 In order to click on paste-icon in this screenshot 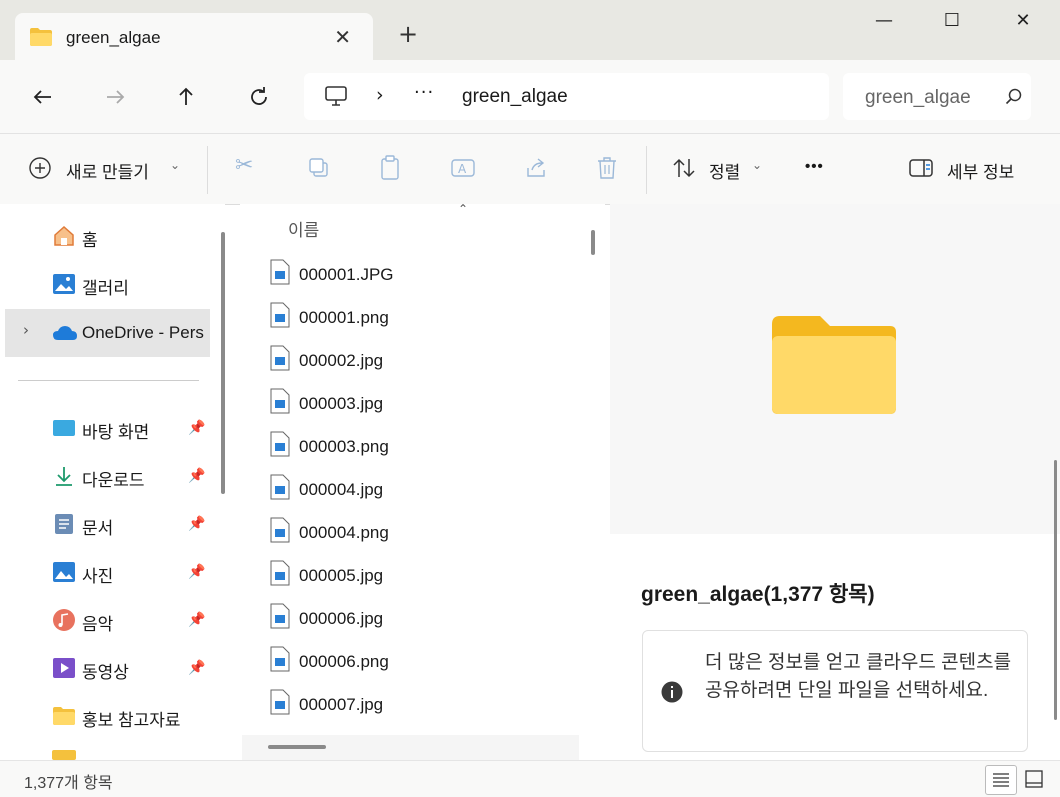, I will do `click(391, 168)`.